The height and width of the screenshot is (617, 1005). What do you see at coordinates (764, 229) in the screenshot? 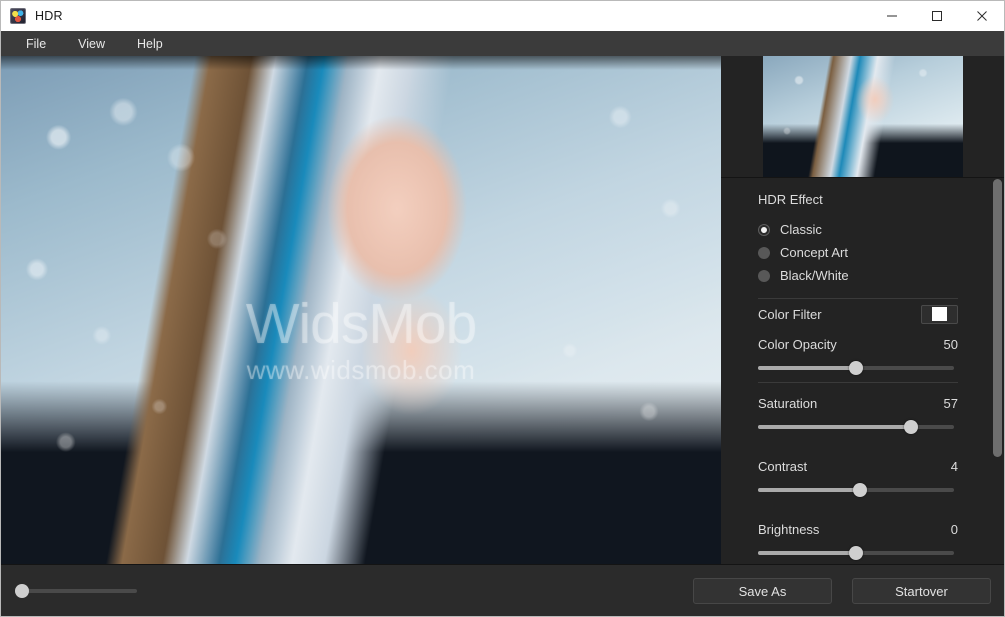
I see `radio-classic-icon` at bounding box center [764, 229].